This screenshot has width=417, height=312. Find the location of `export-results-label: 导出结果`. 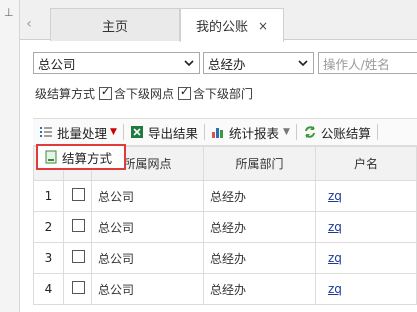

export-results-label: 导出结果 is located at coordinates (172, 133).